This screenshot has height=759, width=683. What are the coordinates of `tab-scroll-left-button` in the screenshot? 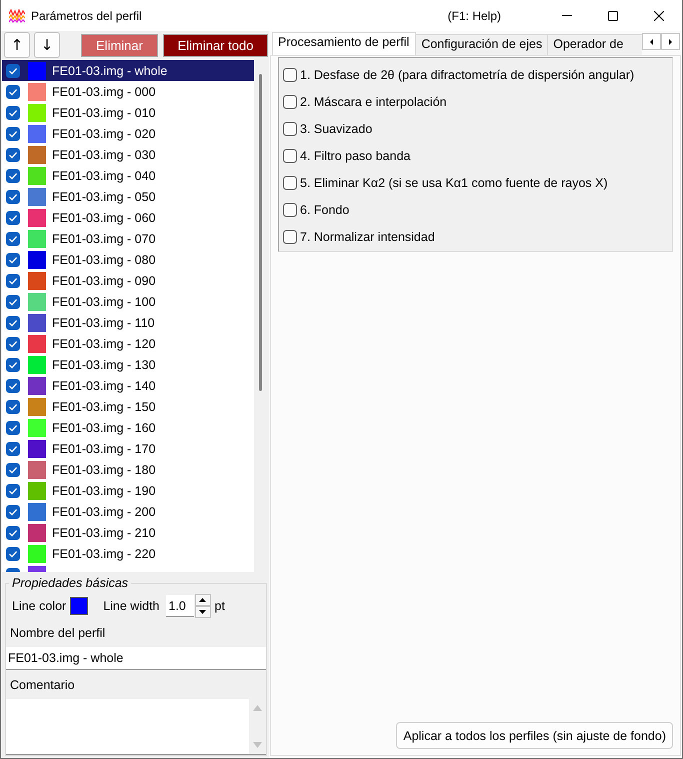 It's located at (651, 41).